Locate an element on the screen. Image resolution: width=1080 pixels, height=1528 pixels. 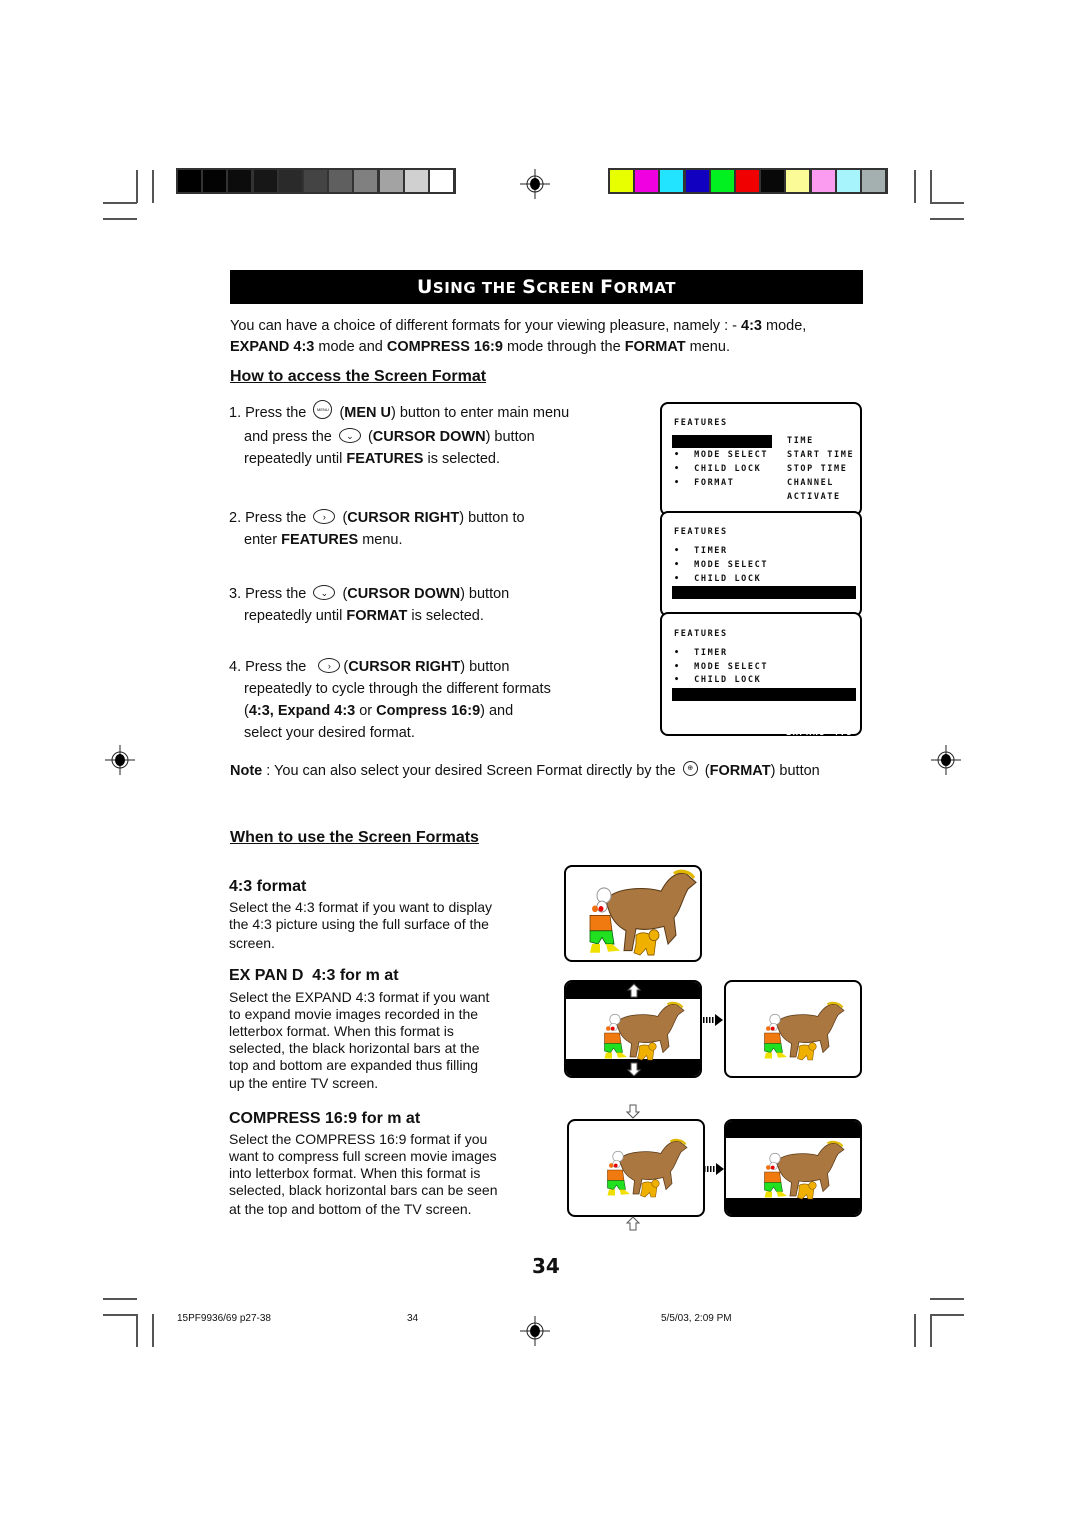
osd-item-value: EXPAND 4:3 is located at coordinates (820, 733).